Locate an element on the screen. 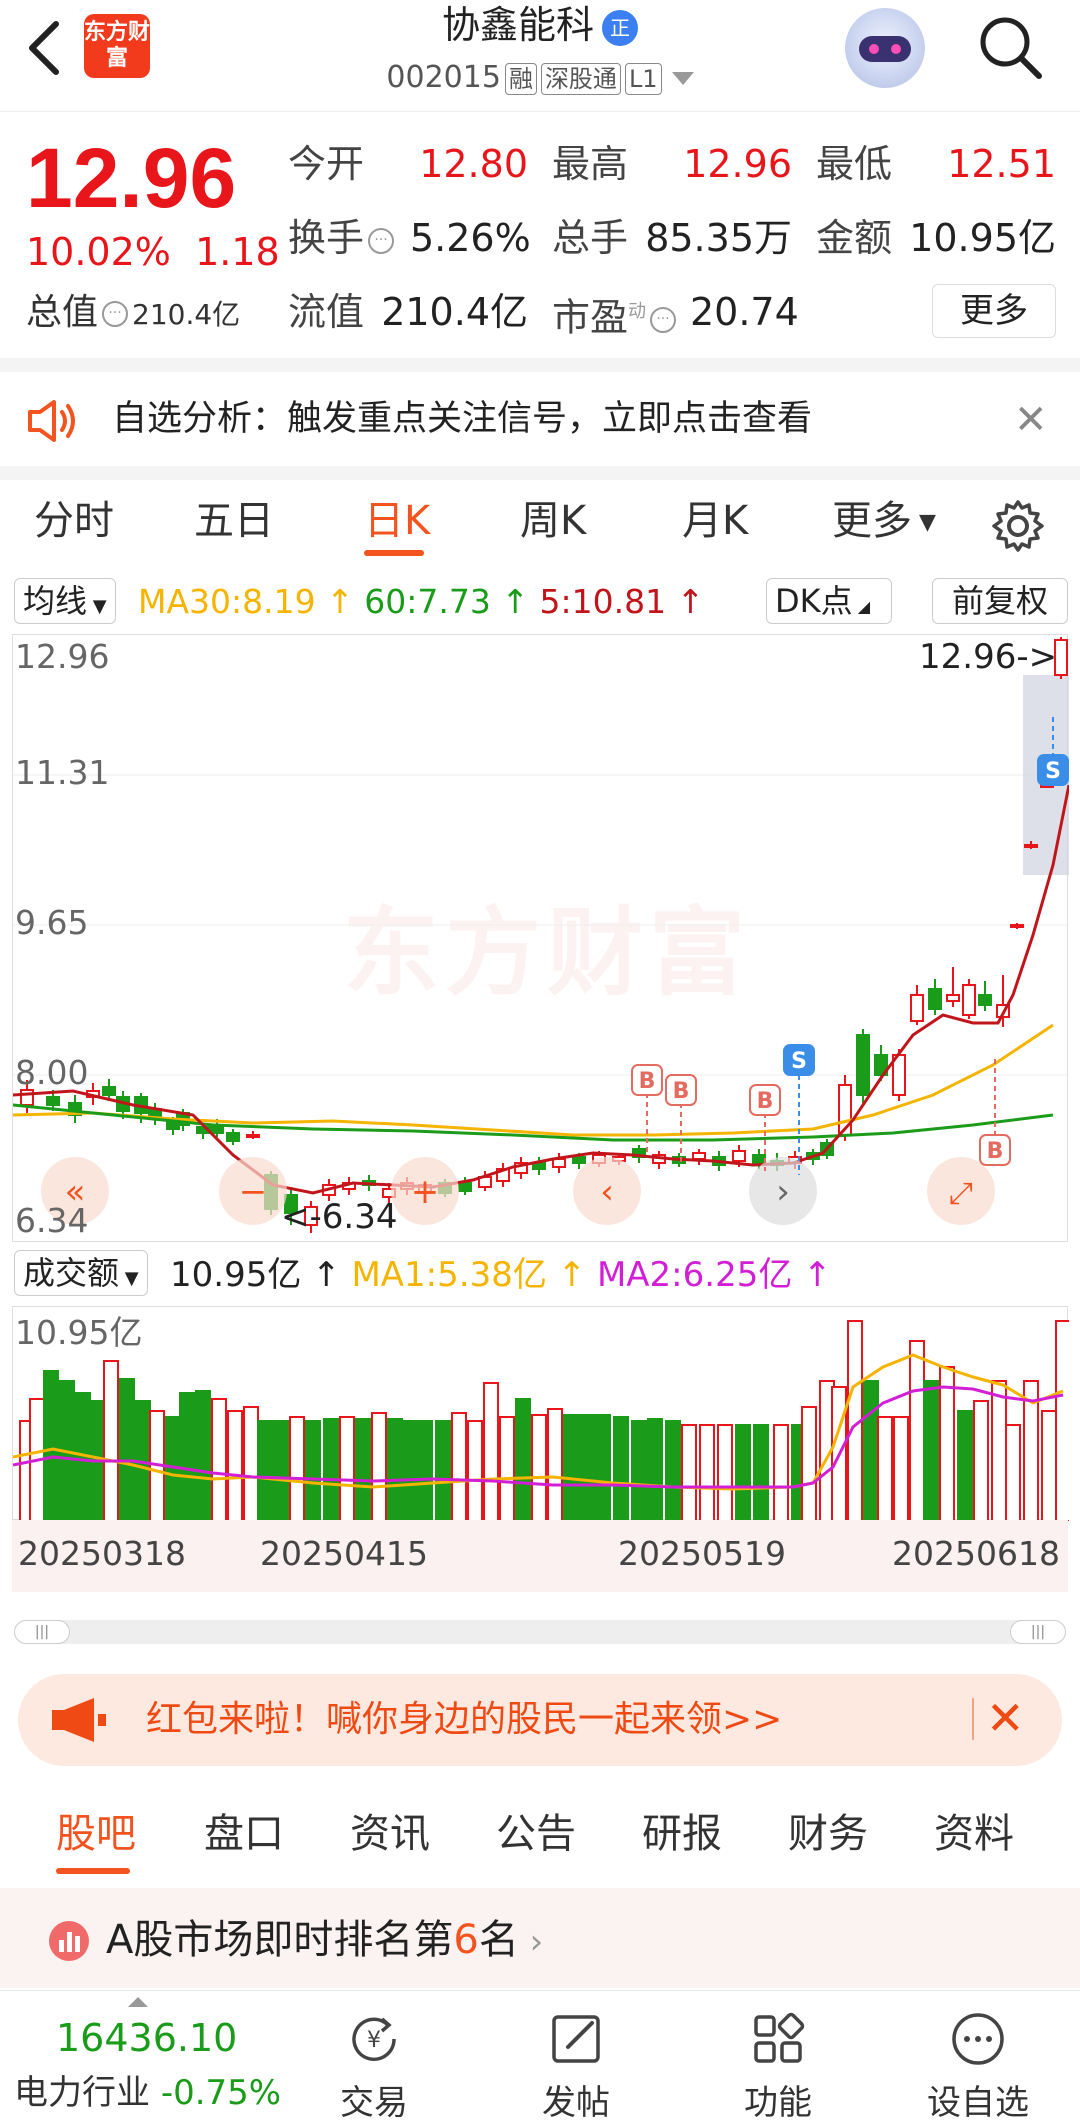 This screenshot has width=1080, height=2125. notice-text: 自选分析：触发重点关注信号，立即点击查看 is located at coordinates (462, 419).